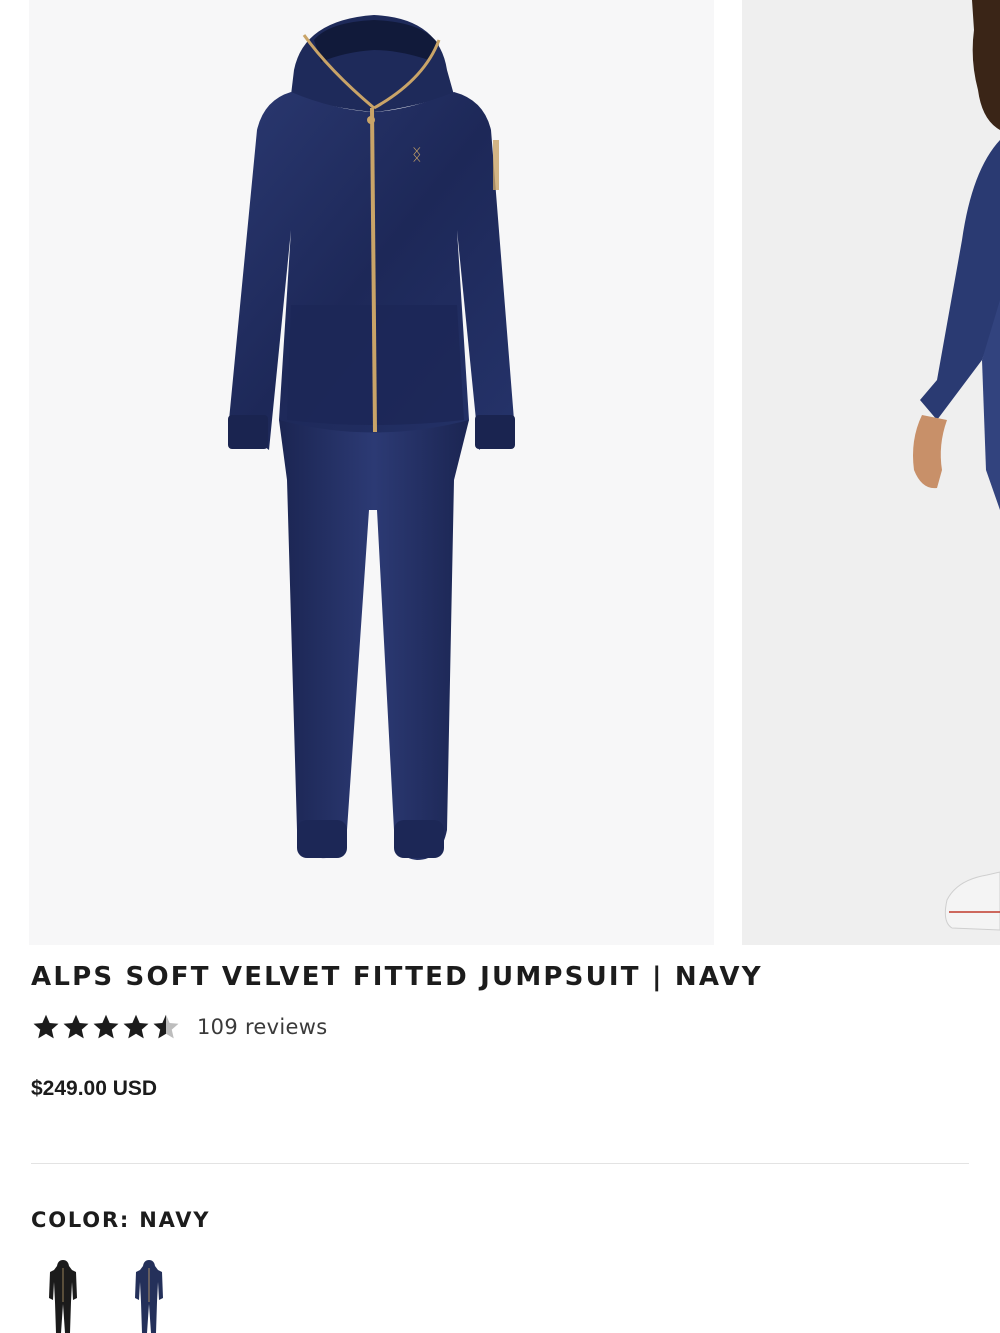 The image size is (1000, 1333). Describe the element at coordinates (121, 1220) in the screenshot. I see `color-label: COLOR: NAVY` at that location.